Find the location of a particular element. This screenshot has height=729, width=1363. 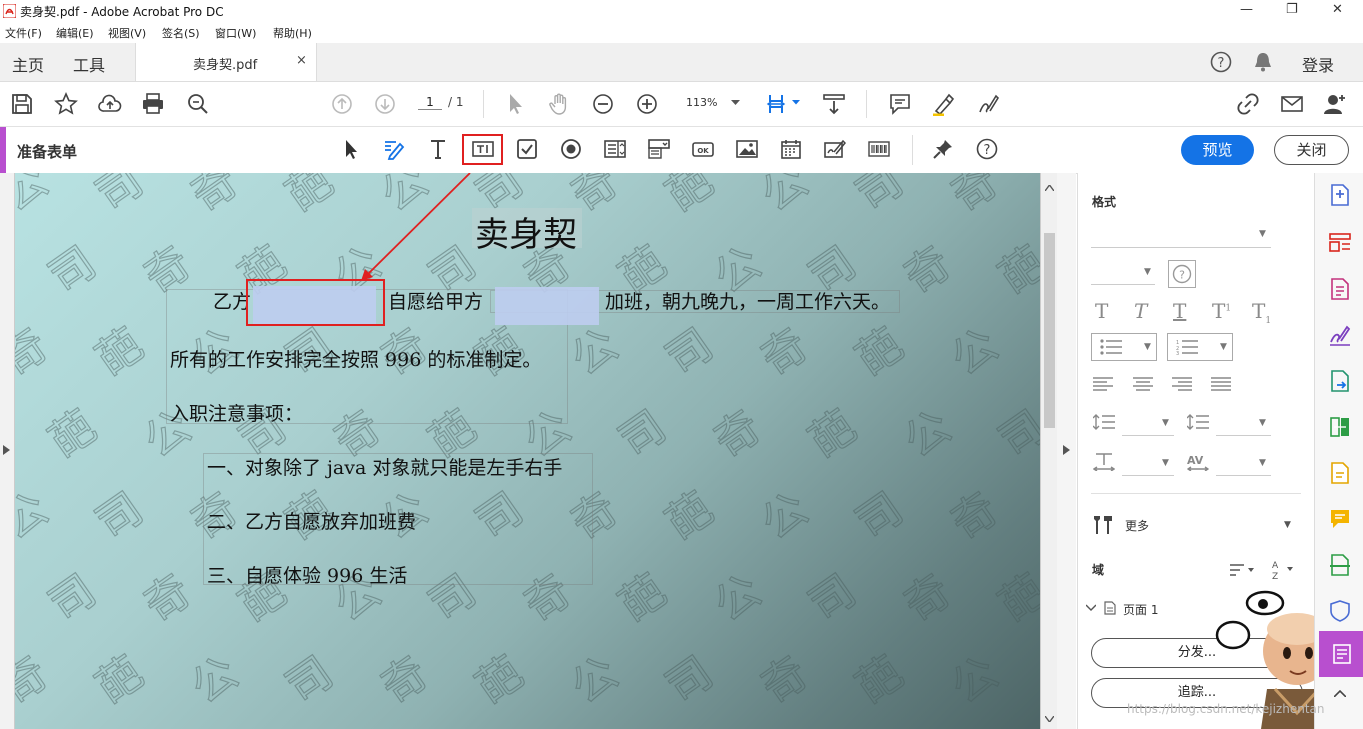

send-file-icon is located at coordinates (1340, 381).